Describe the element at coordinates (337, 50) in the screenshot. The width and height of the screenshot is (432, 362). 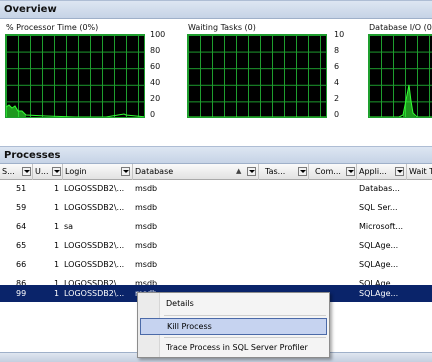
I see `tick-label: 8` at that location.